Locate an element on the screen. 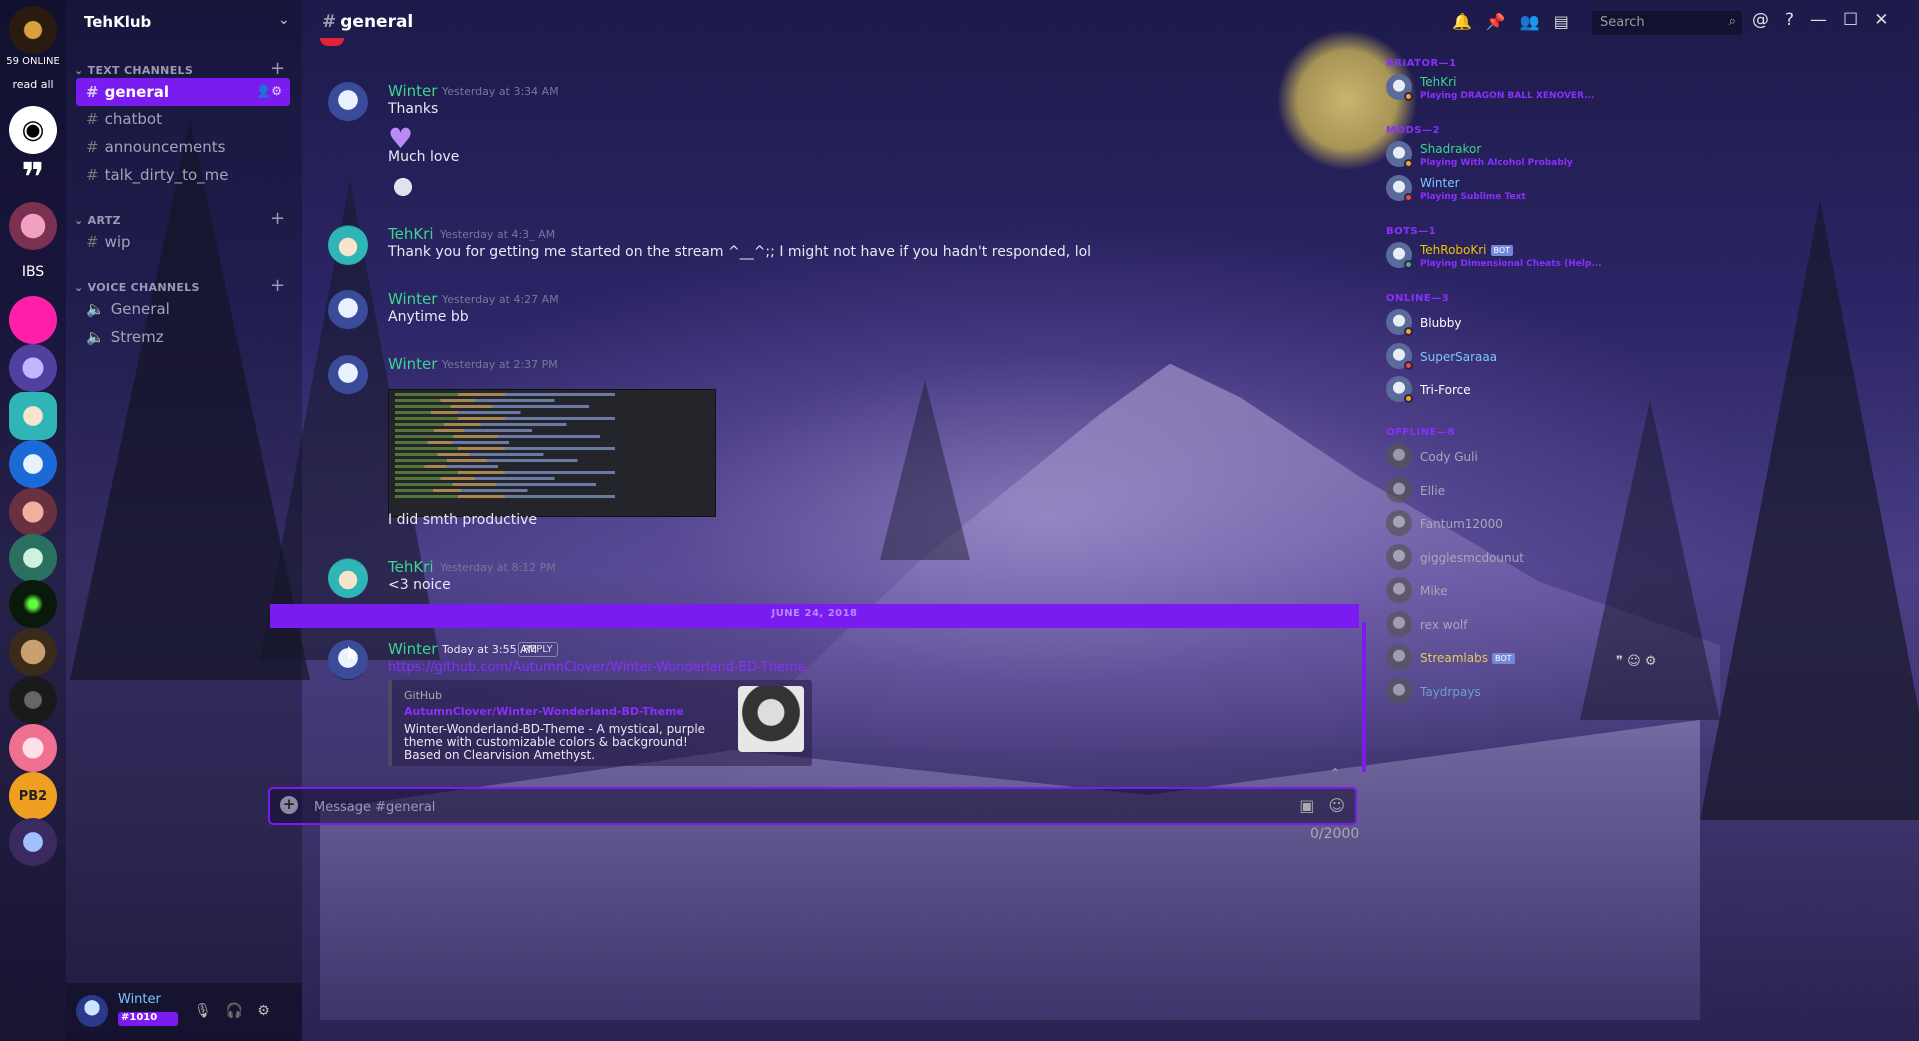  member-item: Tri-Force is located at coordinates (1476, 392).